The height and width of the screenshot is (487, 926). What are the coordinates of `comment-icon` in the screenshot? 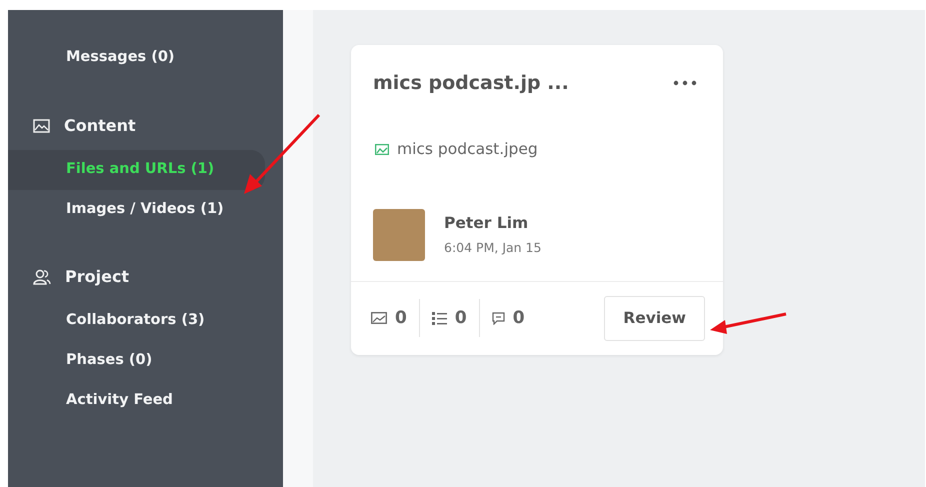 It's located at (498, 318).